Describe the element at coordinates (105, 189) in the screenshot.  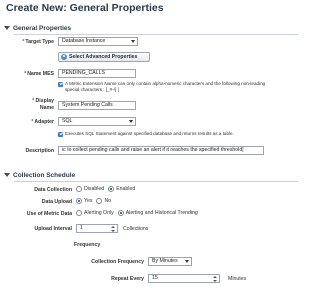
I see `data-collection-options: Disabled Enabled` at that location.